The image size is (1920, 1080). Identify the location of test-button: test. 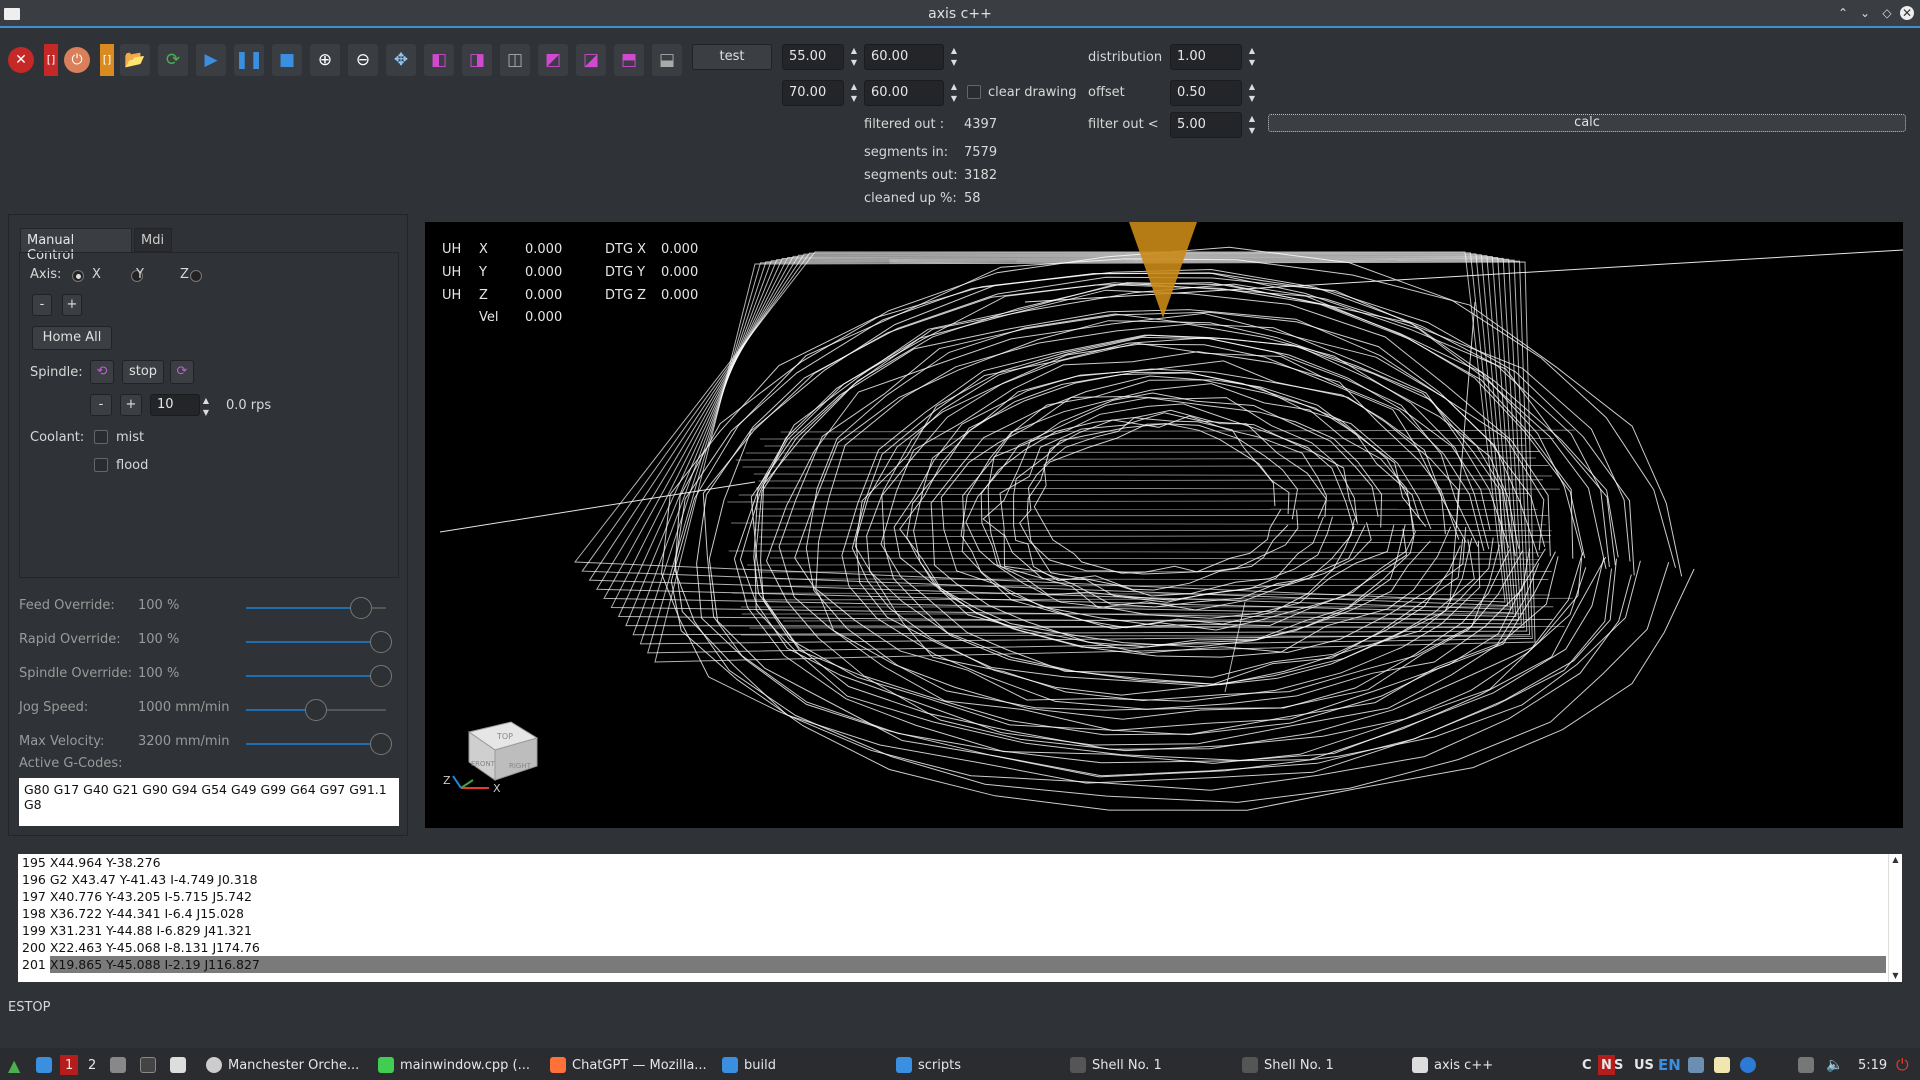
(732, 57).